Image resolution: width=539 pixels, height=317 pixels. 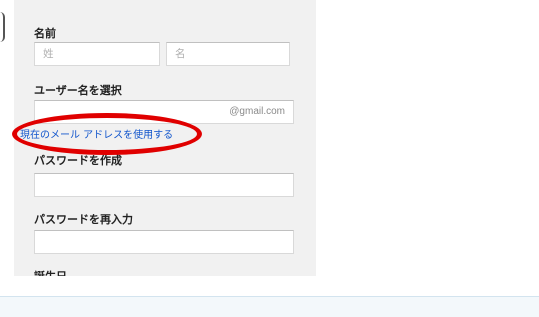 What do you see at coordinates (164, 242) in the screenshot?
I see `confirm-password-input` at bounding box center [164, 242].